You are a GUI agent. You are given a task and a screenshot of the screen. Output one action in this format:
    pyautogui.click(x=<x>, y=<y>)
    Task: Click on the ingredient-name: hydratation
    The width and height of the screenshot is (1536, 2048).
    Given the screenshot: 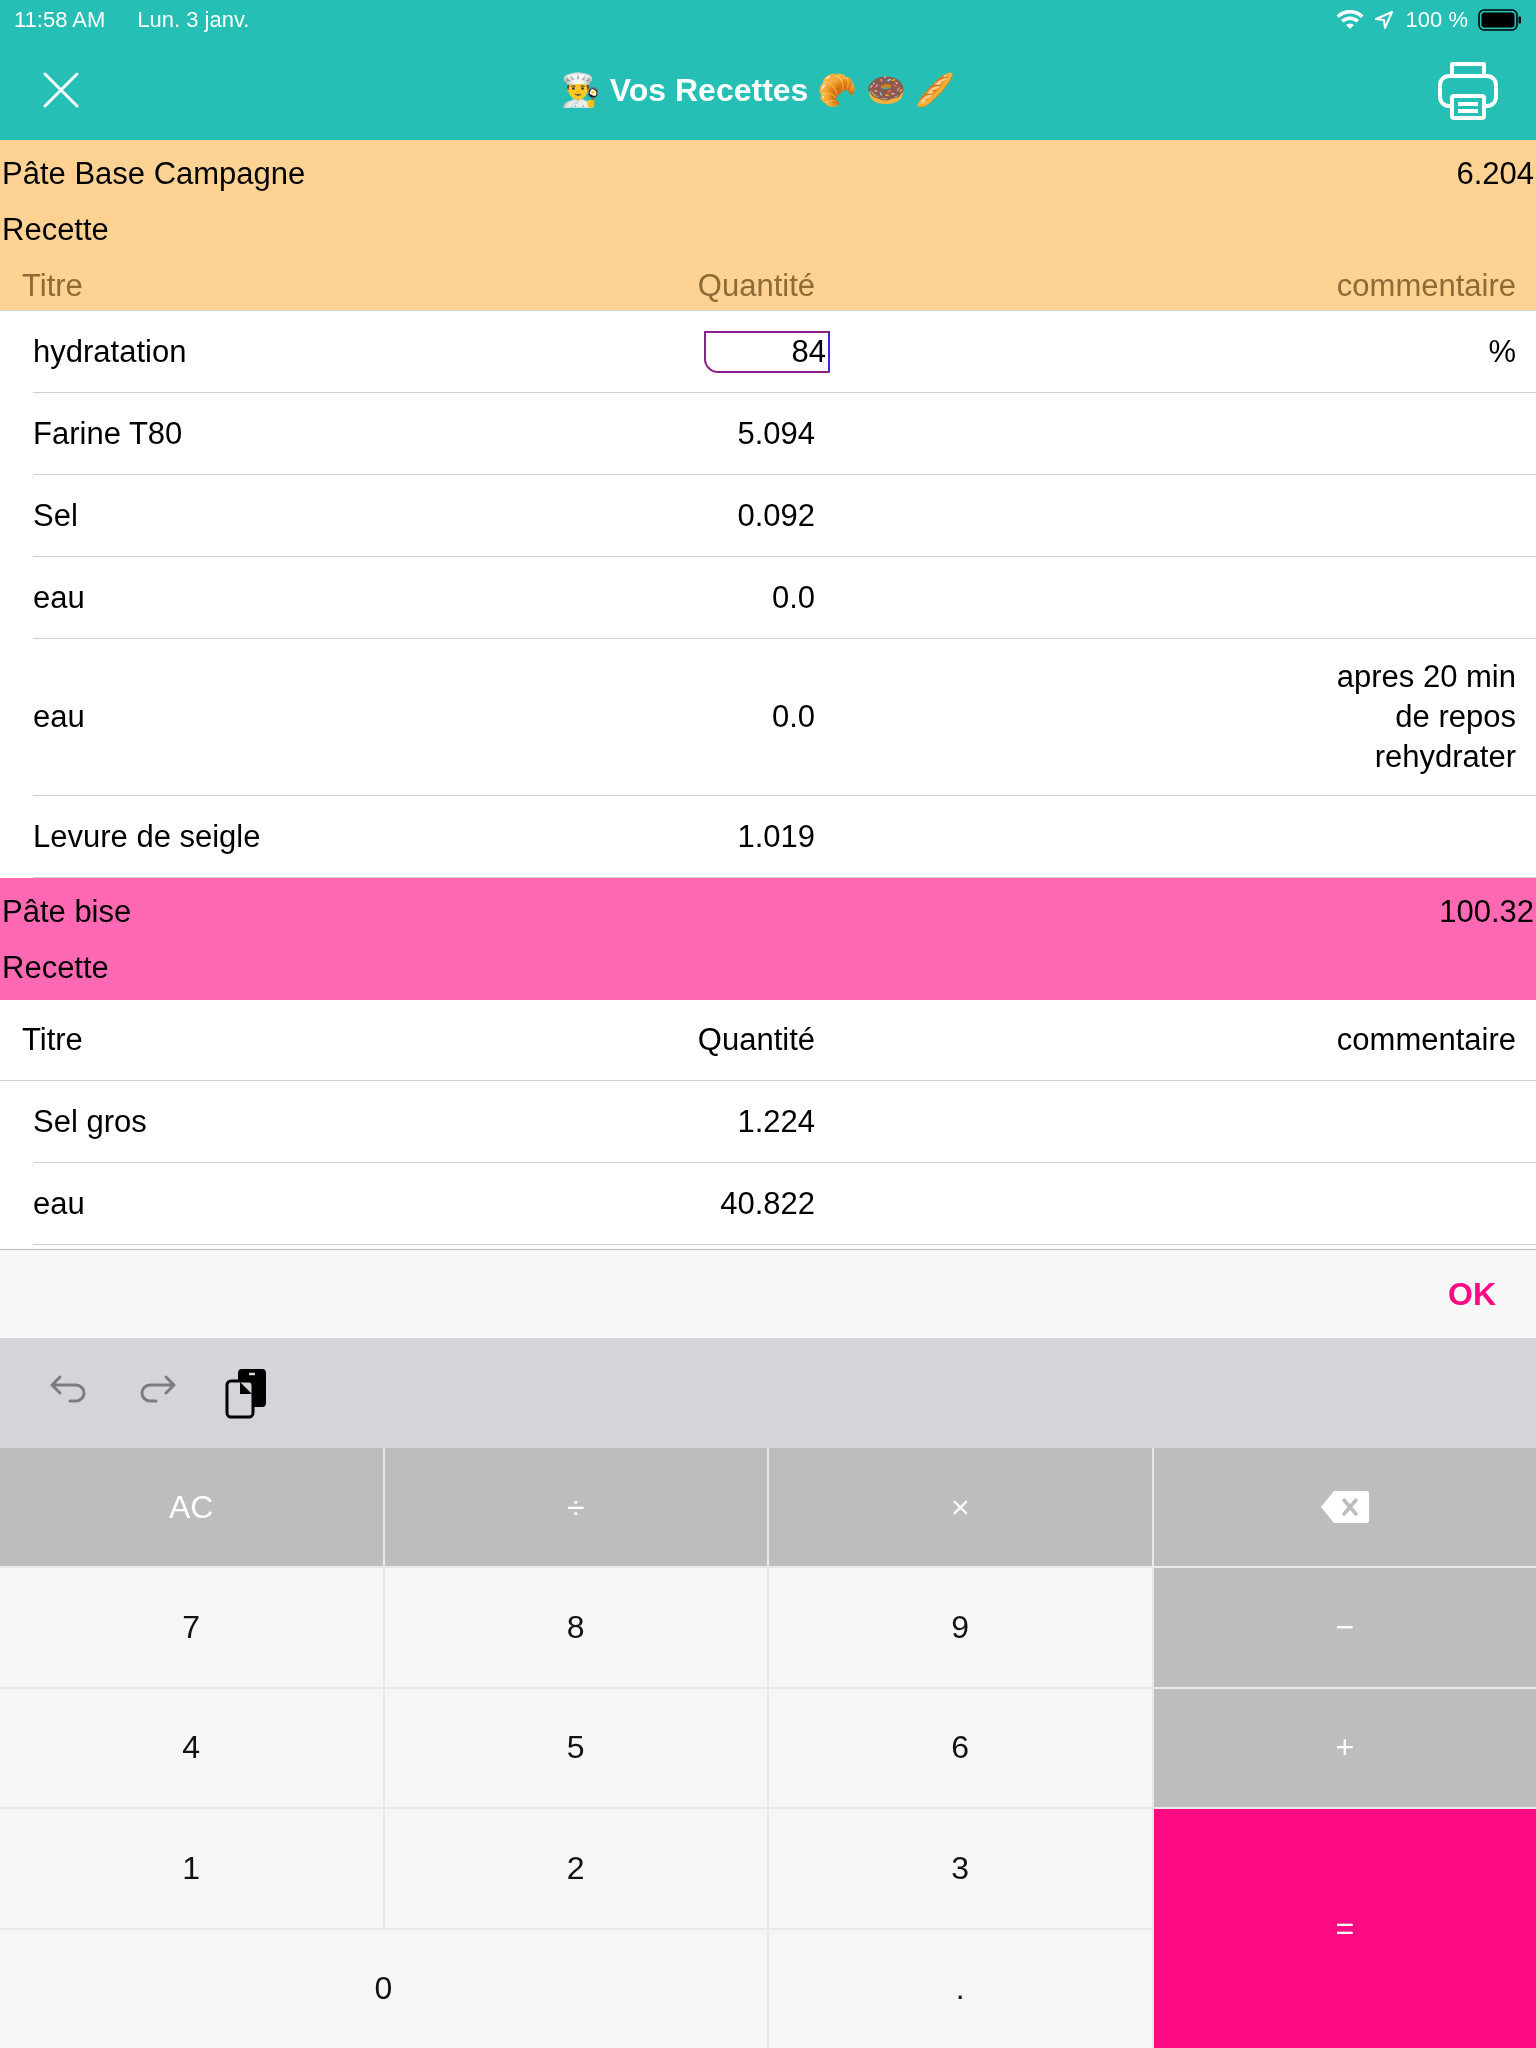 What is the action you would take?
    pyautogui.click(x=110, y=351)
    